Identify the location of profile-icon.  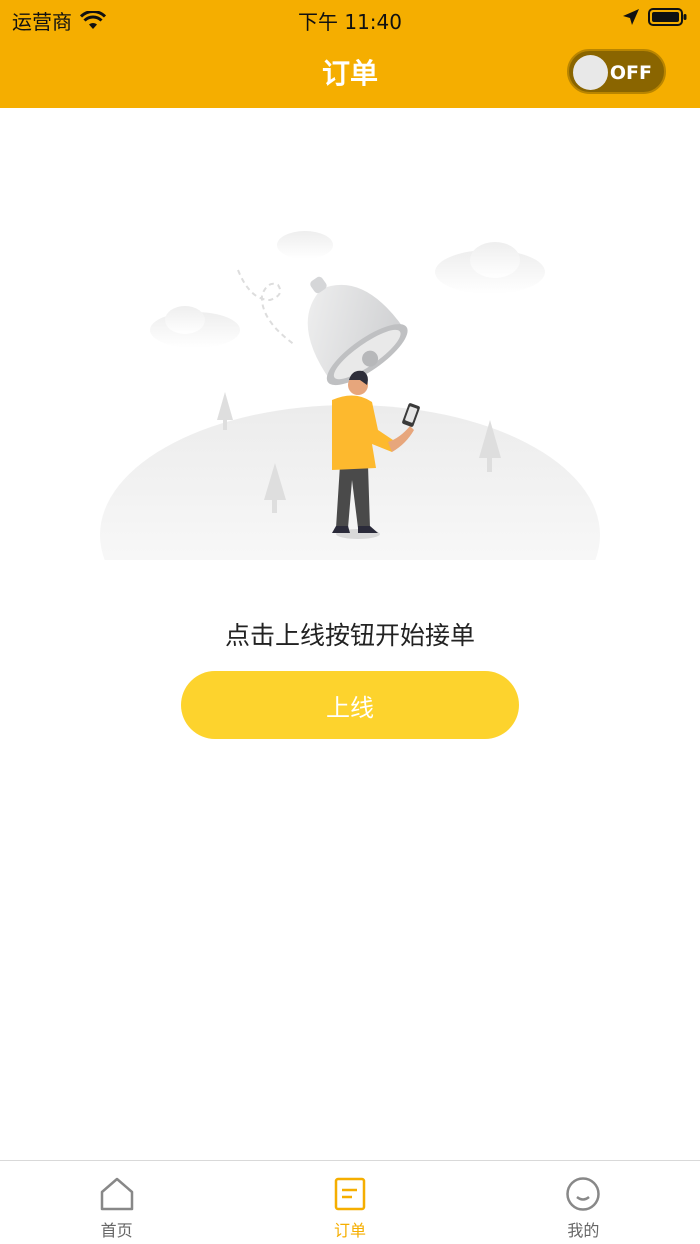
(583, 1194).